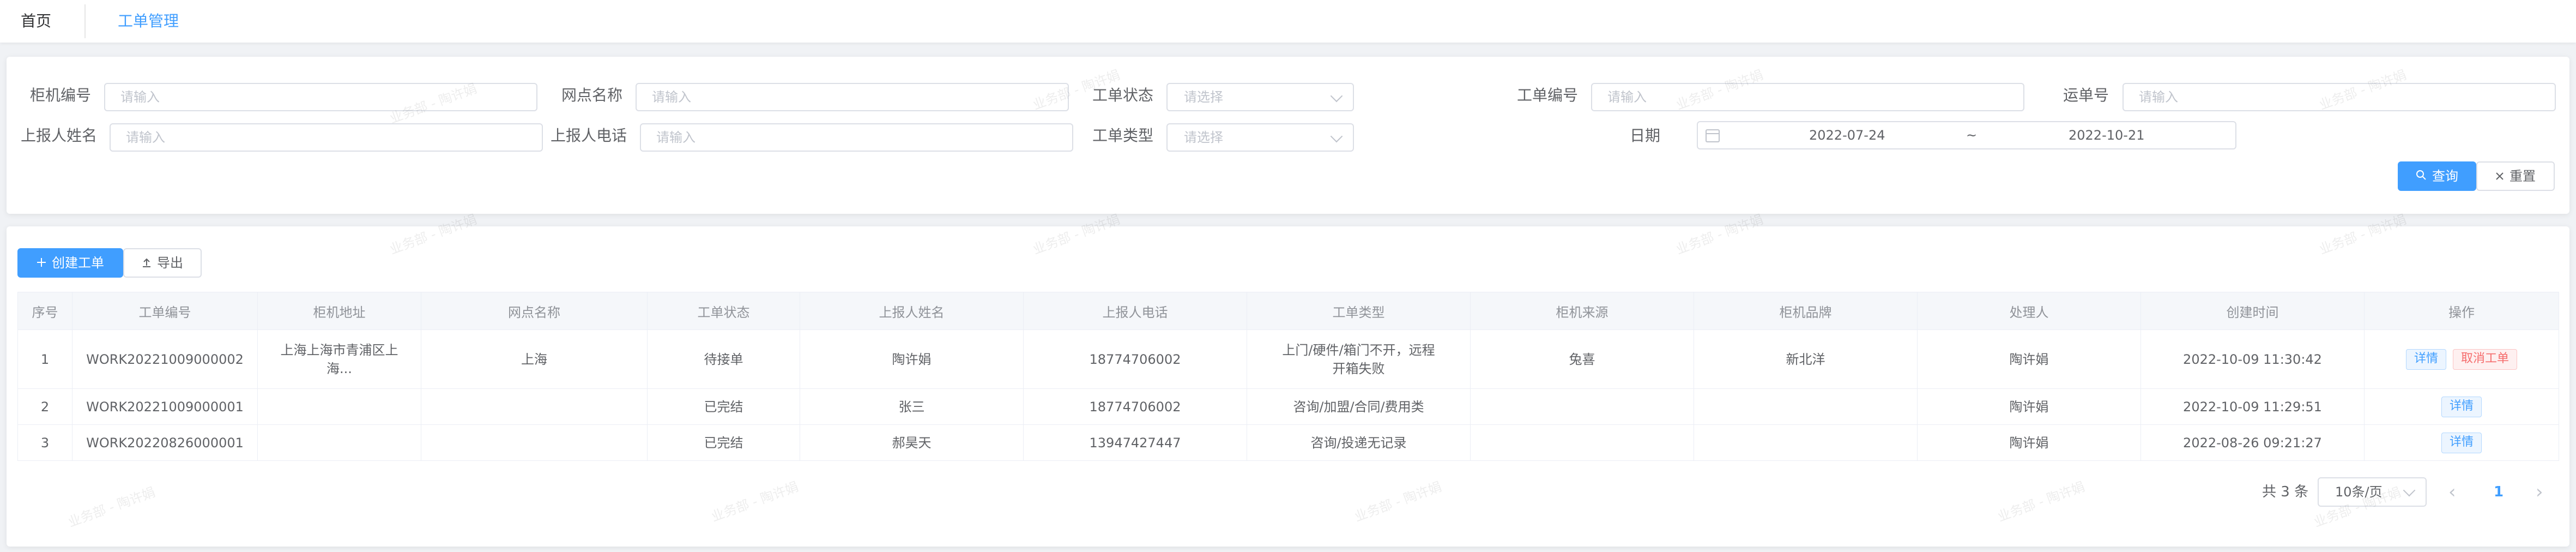  Describe the element at coordinates (44, 359) in the screenshot. I see `cell-index: 1` at that location.